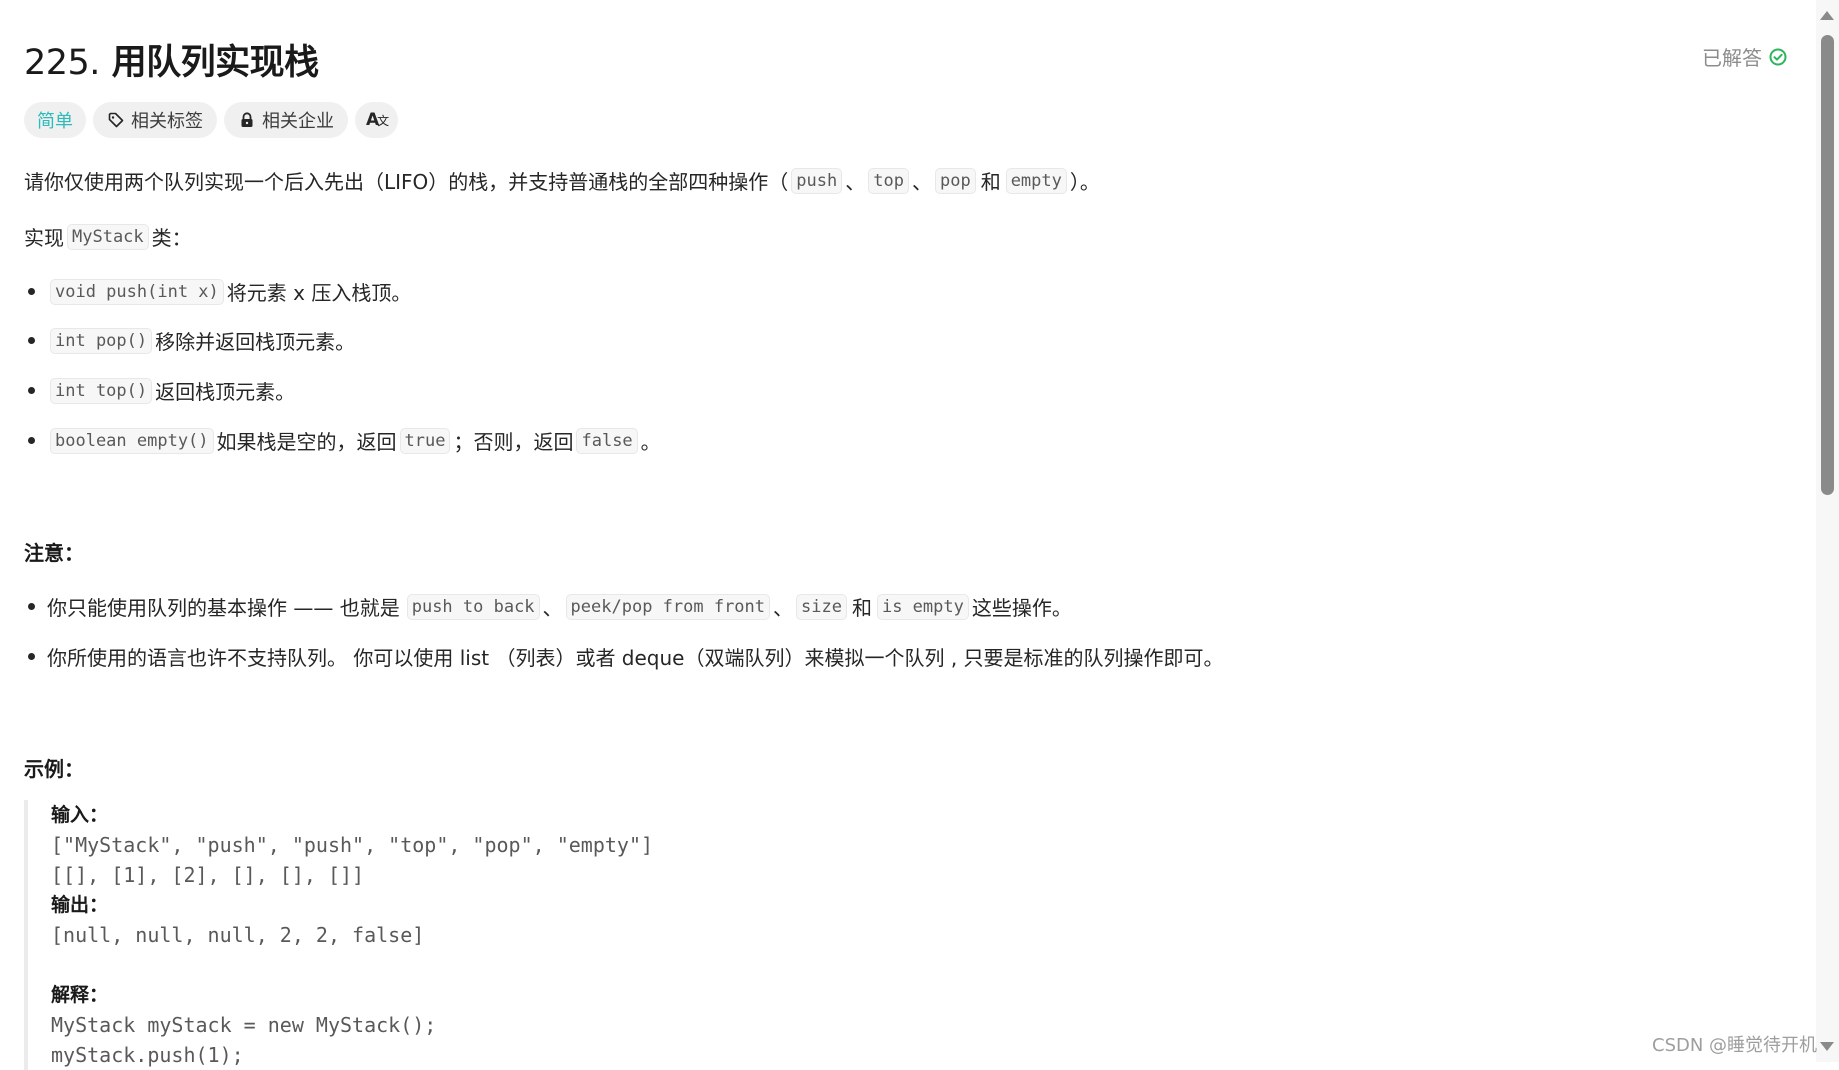 This screenshot has height=1070, width=1839. Describe the element at coordinates (298, 121) in the screenshot. I see `related-companies-label: 相关企业` at that location.